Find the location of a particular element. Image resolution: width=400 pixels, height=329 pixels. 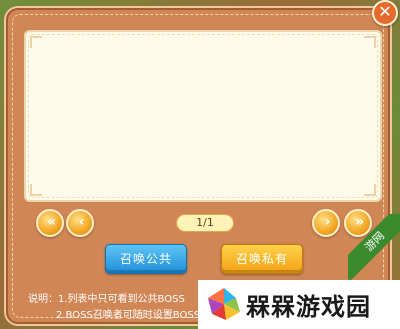

first-page-button: « is located at coordinates (50, 223).